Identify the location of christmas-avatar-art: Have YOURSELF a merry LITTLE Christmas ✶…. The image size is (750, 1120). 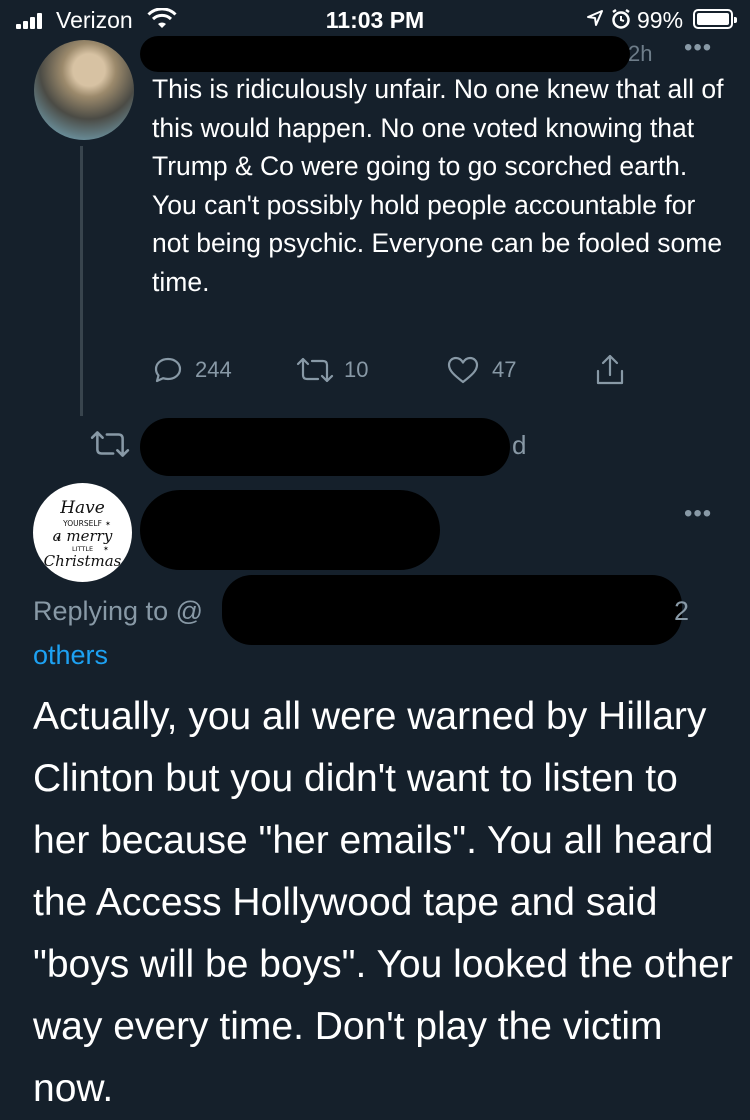
(83, 534).